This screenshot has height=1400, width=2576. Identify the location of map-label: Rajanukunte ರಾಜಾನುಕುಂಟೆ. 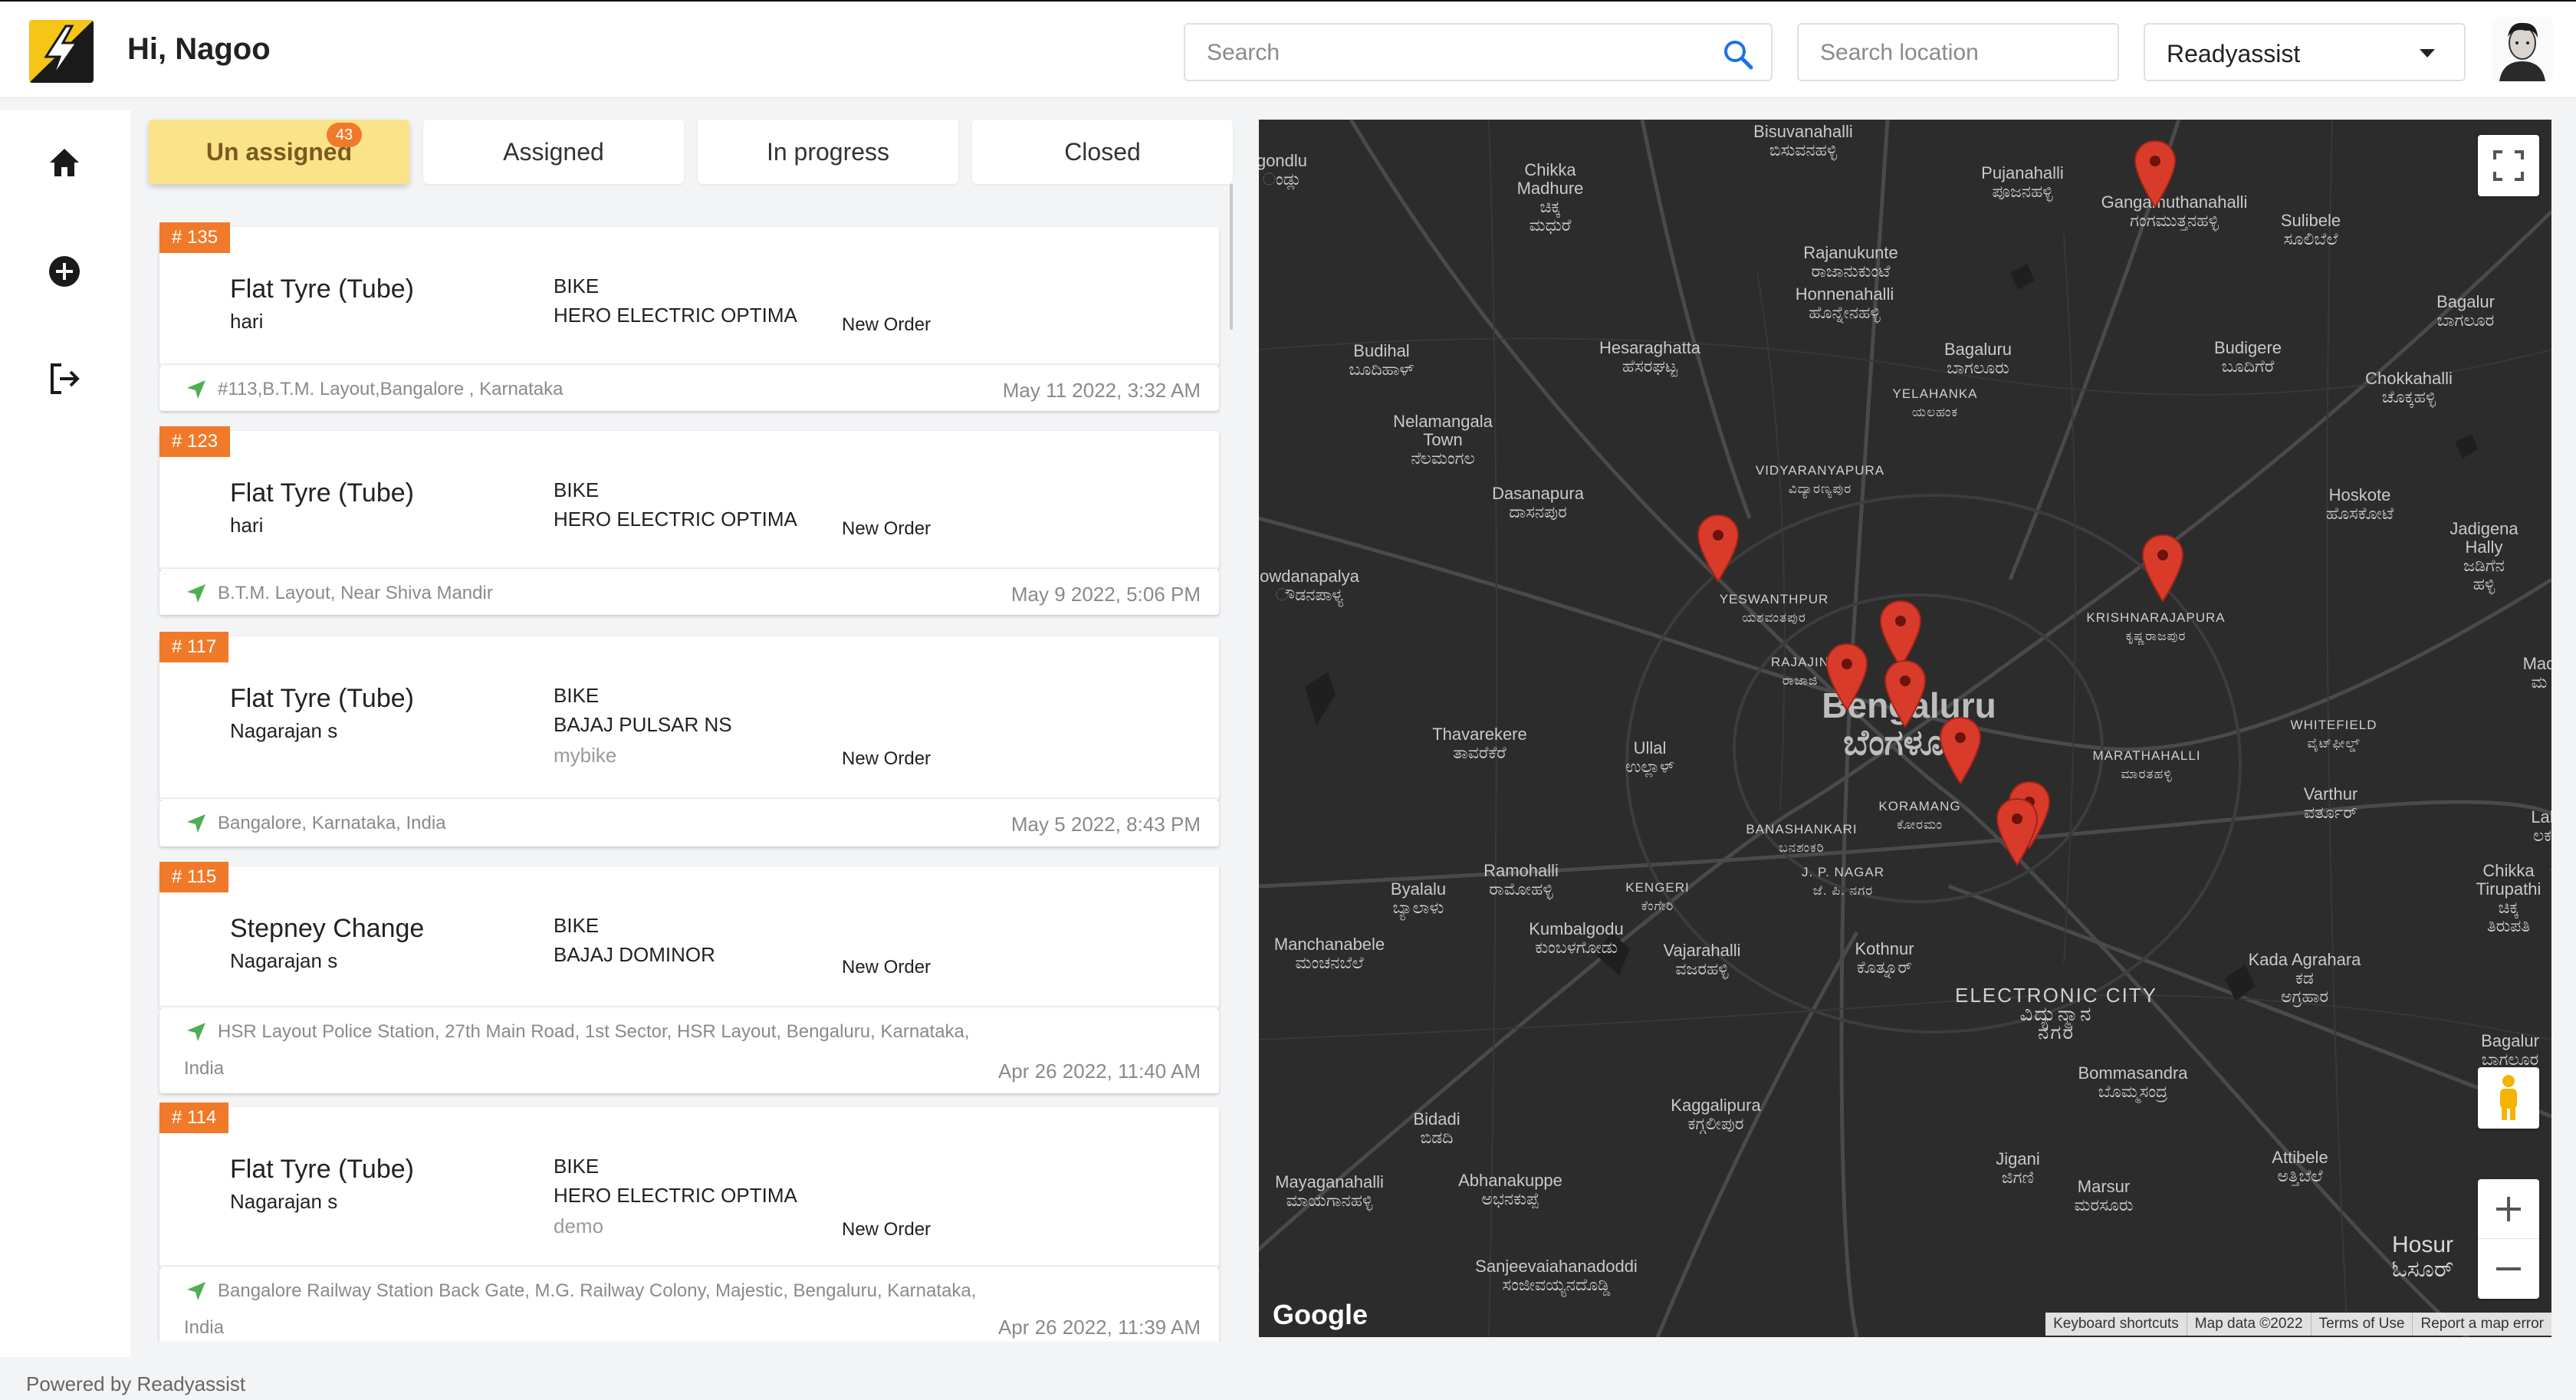
(1850, 262).